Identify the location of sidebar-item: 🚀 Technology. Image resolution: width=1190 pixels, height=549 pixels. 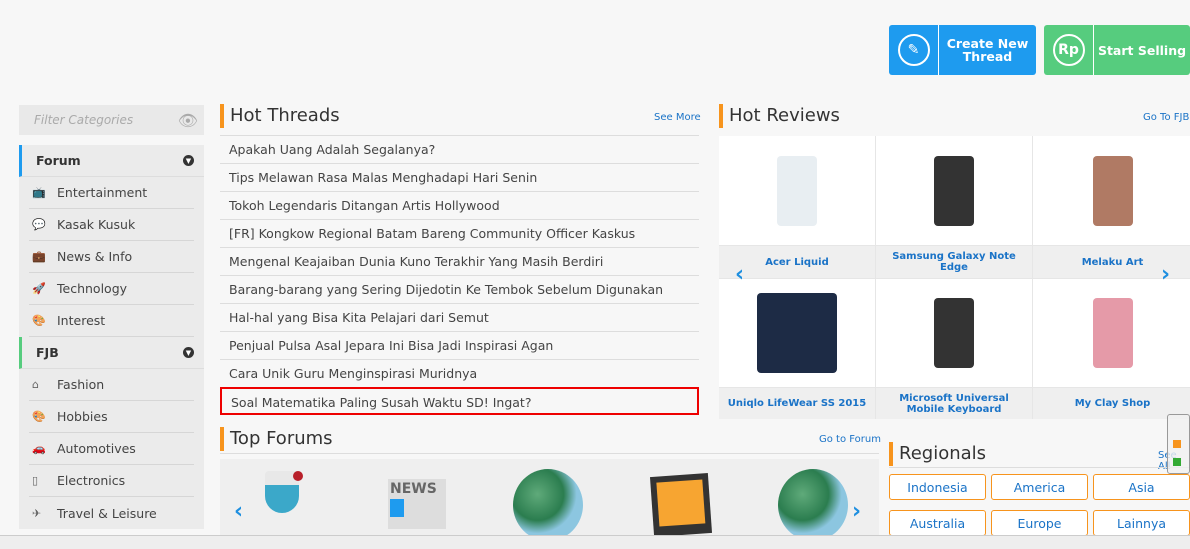
(111, 289).